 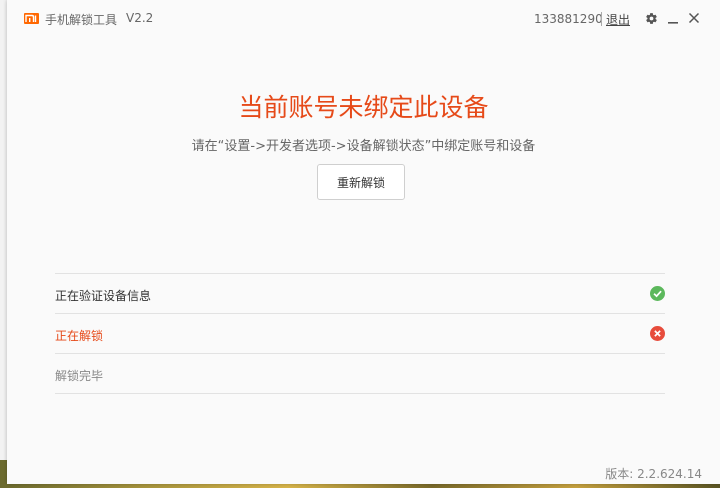 What do you see at coordinates (673, 18) in the screenshot?
I see `minimize-icon` at bounding box center [673, 18].